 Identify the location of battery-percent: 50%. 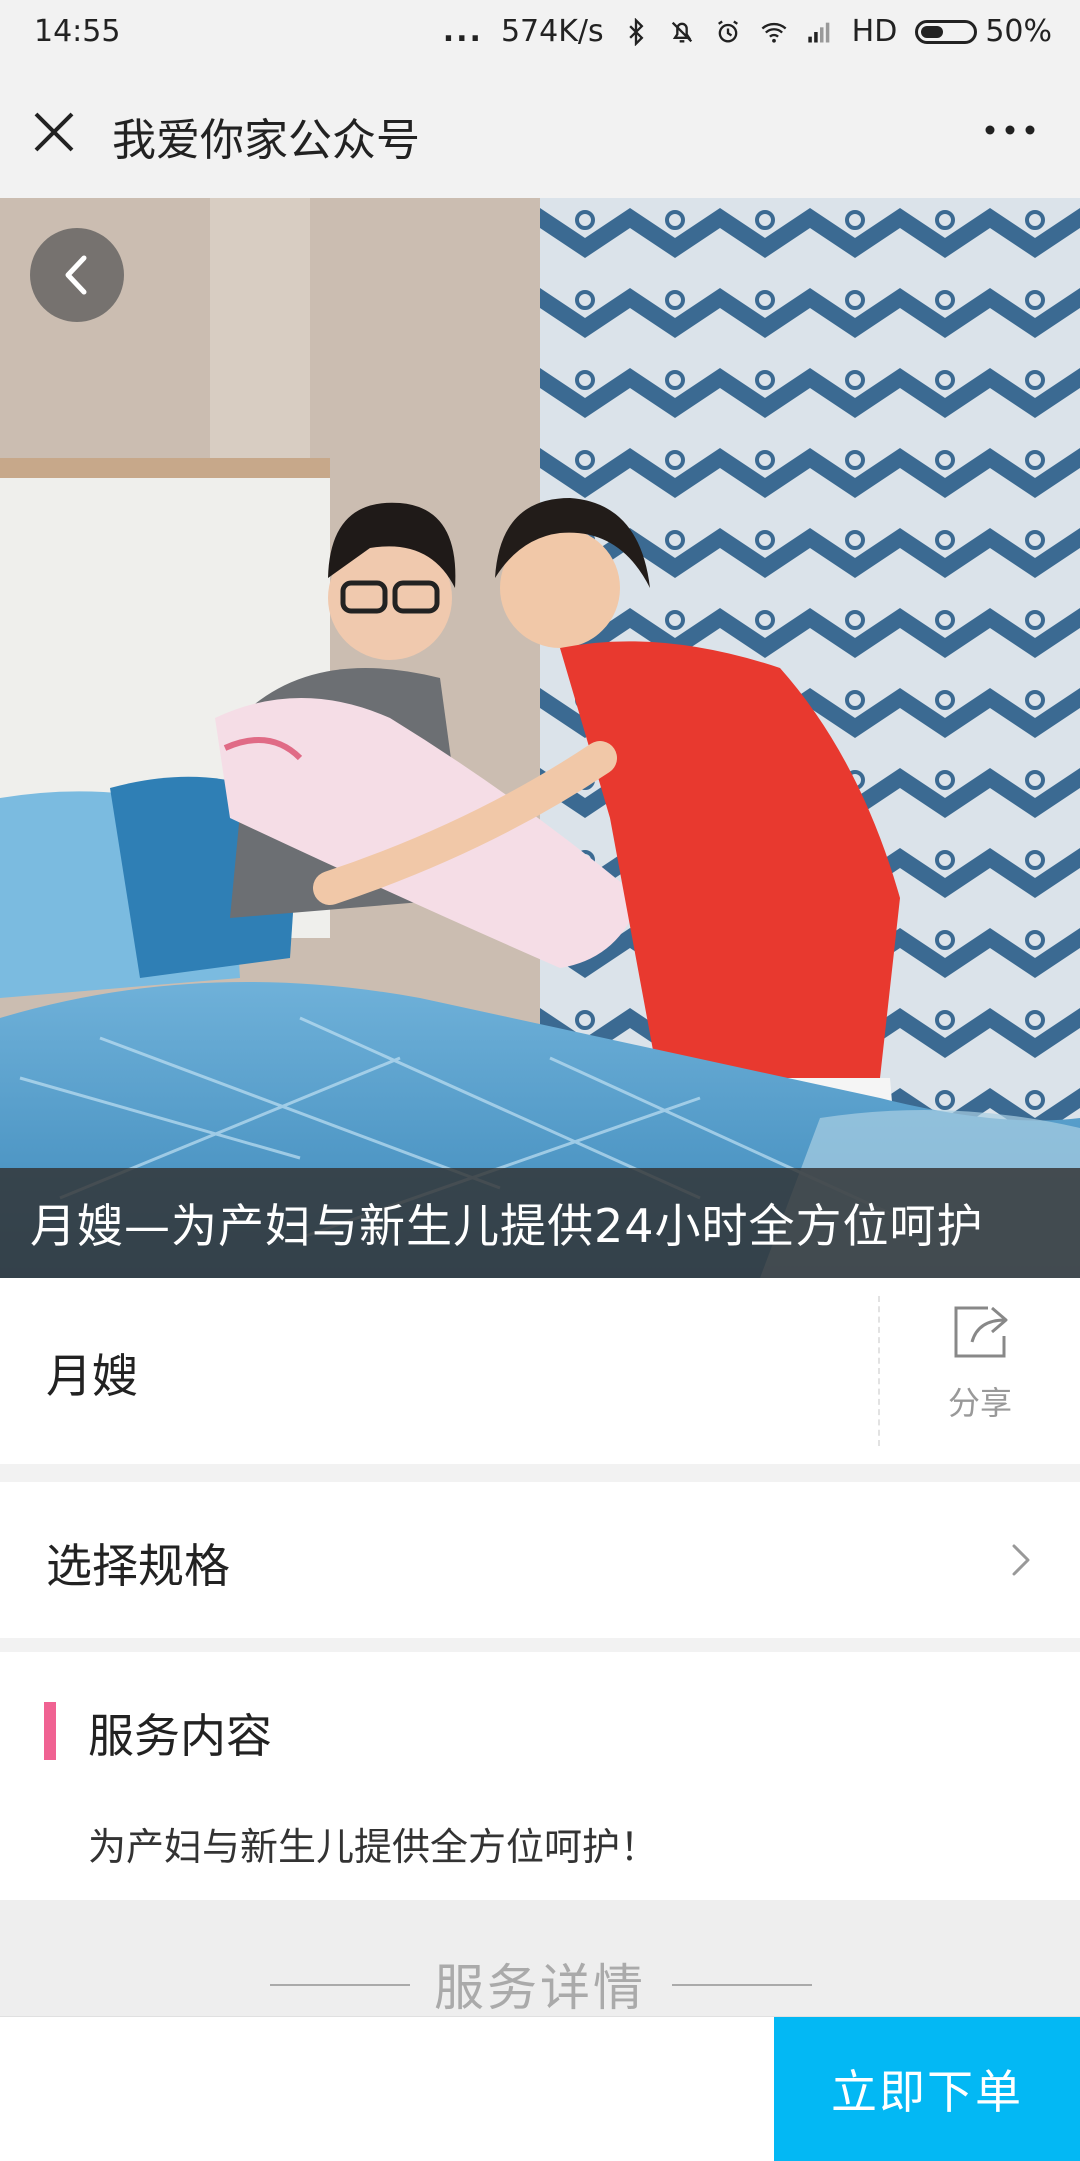
(1018, 31).